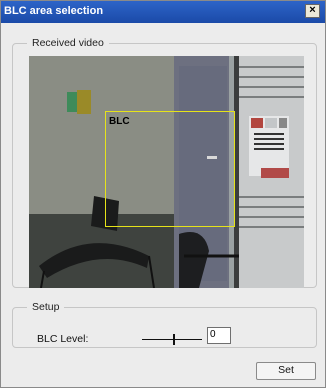 The height and width of the screenshot is (388, 326). I want to click on blc-area-rectangle, so click(170, 169).